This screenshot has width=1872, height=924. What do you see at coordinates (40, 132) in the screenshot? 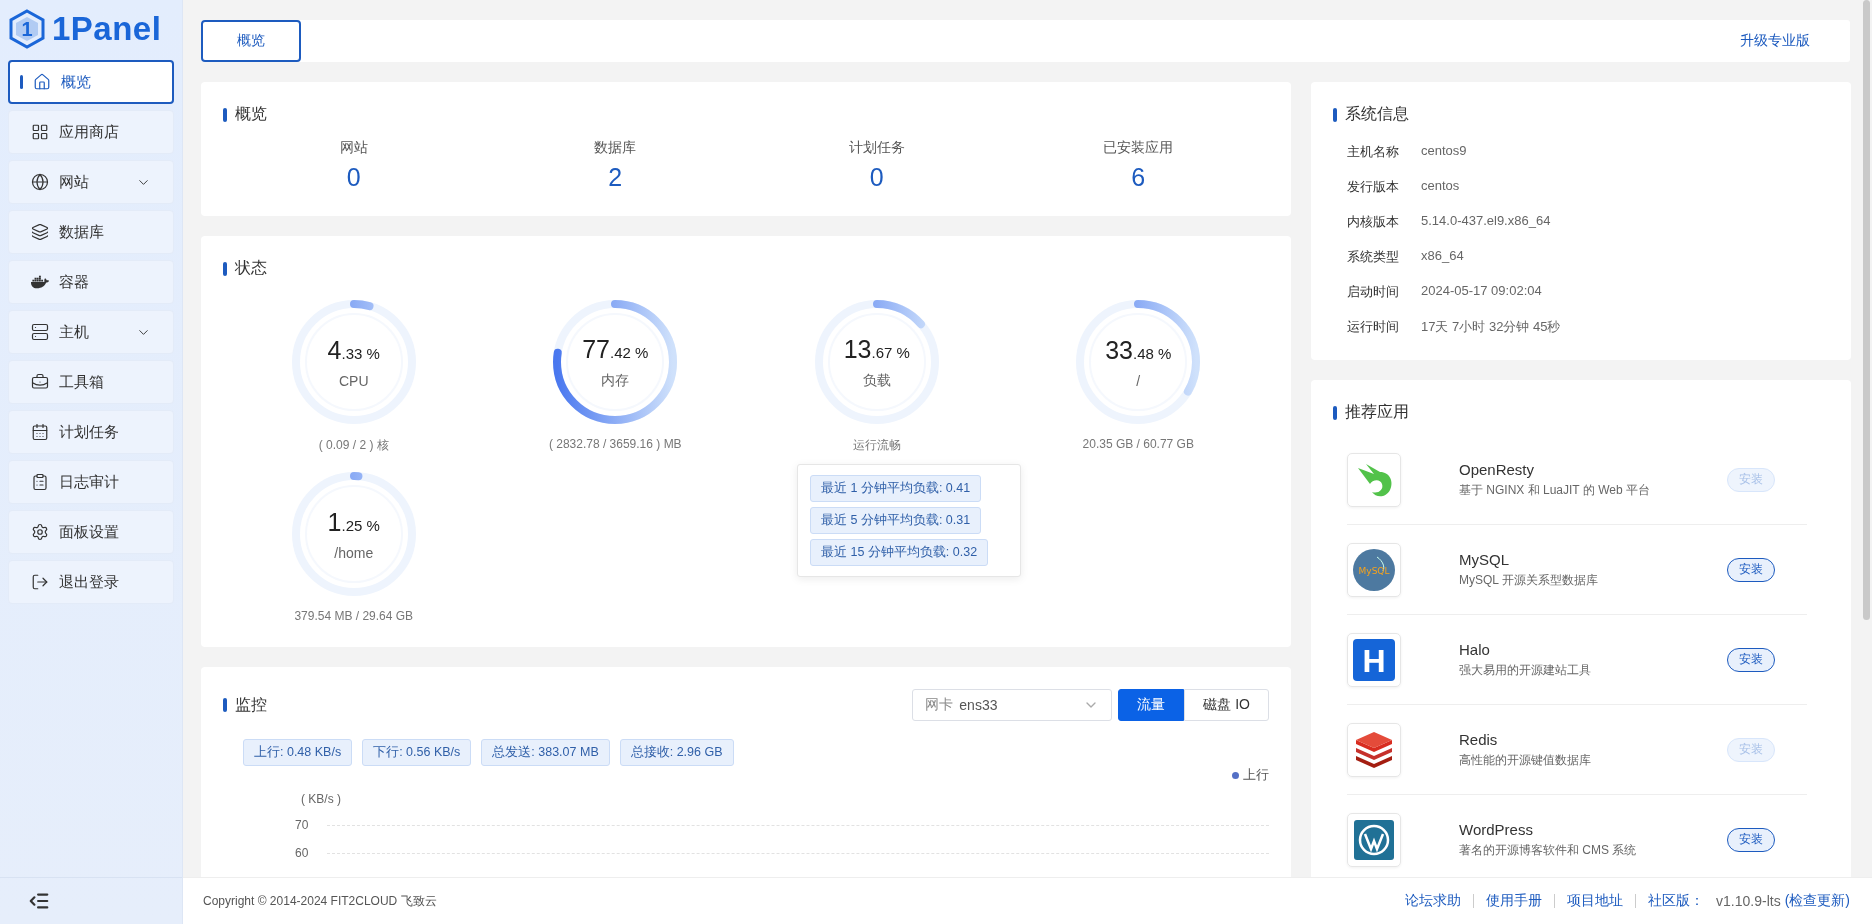
I see `grid-icon` at bounding box center [40, 132].